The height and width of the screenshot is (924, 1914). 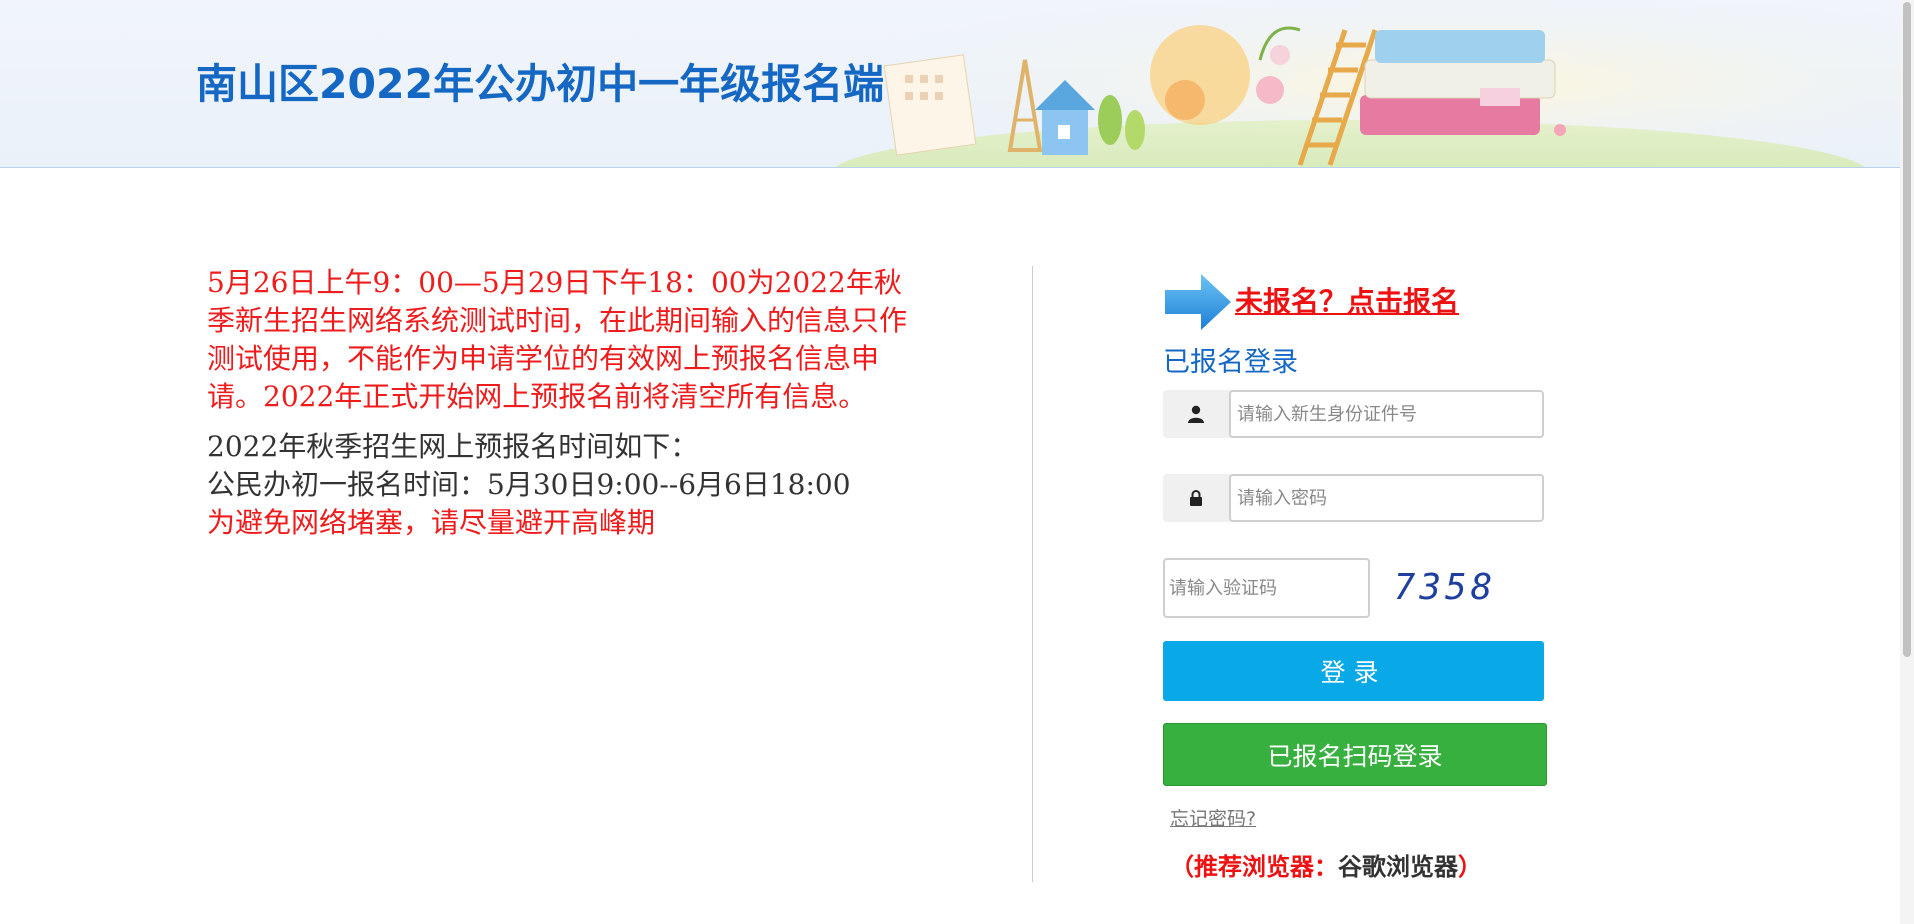 What do you see at coordinates (1032, 574) in the screenshot?
I see `vertical-divider` at bounding box center [1032, 574].